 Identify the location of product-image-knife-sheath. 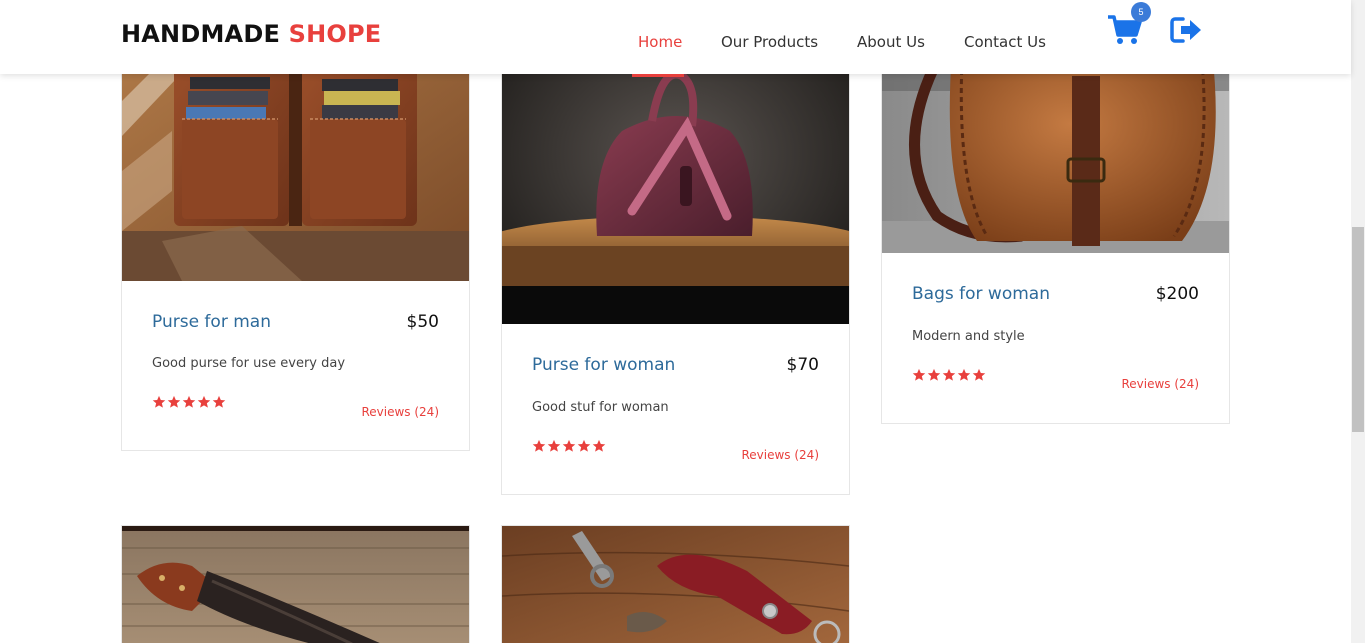
(295, 584).